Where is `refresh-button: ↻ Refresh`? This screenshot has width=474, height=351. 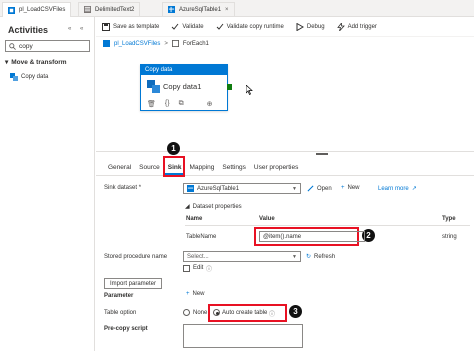 refresh-button: ↻ Refresh is located at coordinates (321, 257).